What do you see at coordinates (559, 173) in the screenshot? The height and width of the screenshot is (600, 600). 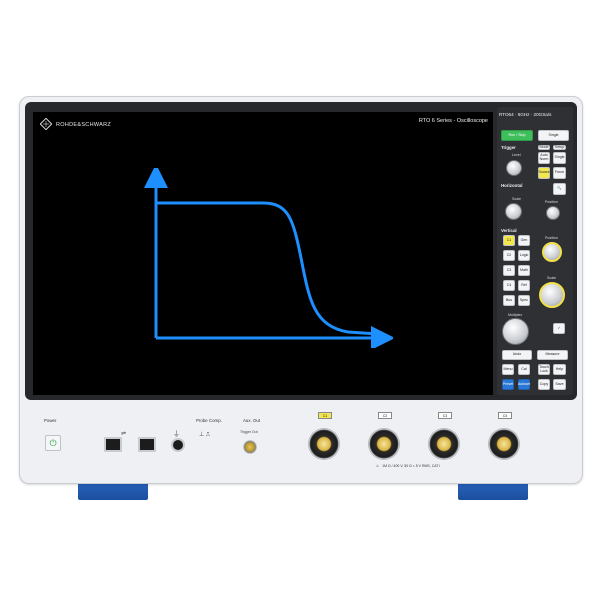 I see `trigger-force-button: Force` at bounding box center [559, 173].